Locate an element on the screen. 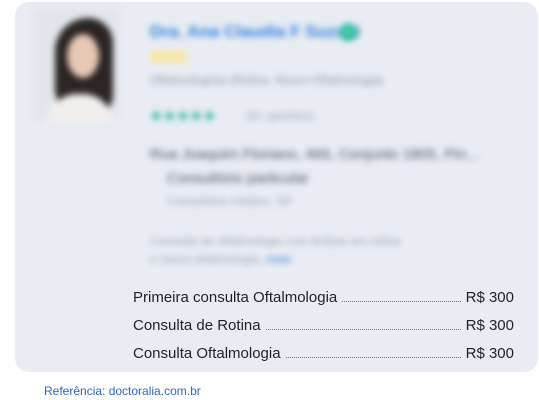  doctor-name: Dra. Ana Claudia F Suzuki is located at coordinates (255, 32).